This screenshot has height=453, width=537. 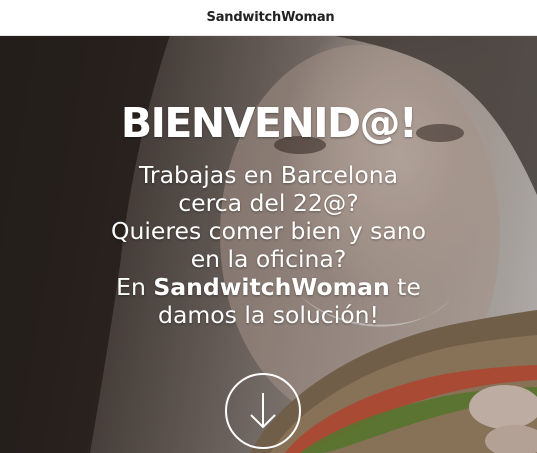 I want to click on hero-line: Trabajas en Barcelona, so click(x=268, y=175).